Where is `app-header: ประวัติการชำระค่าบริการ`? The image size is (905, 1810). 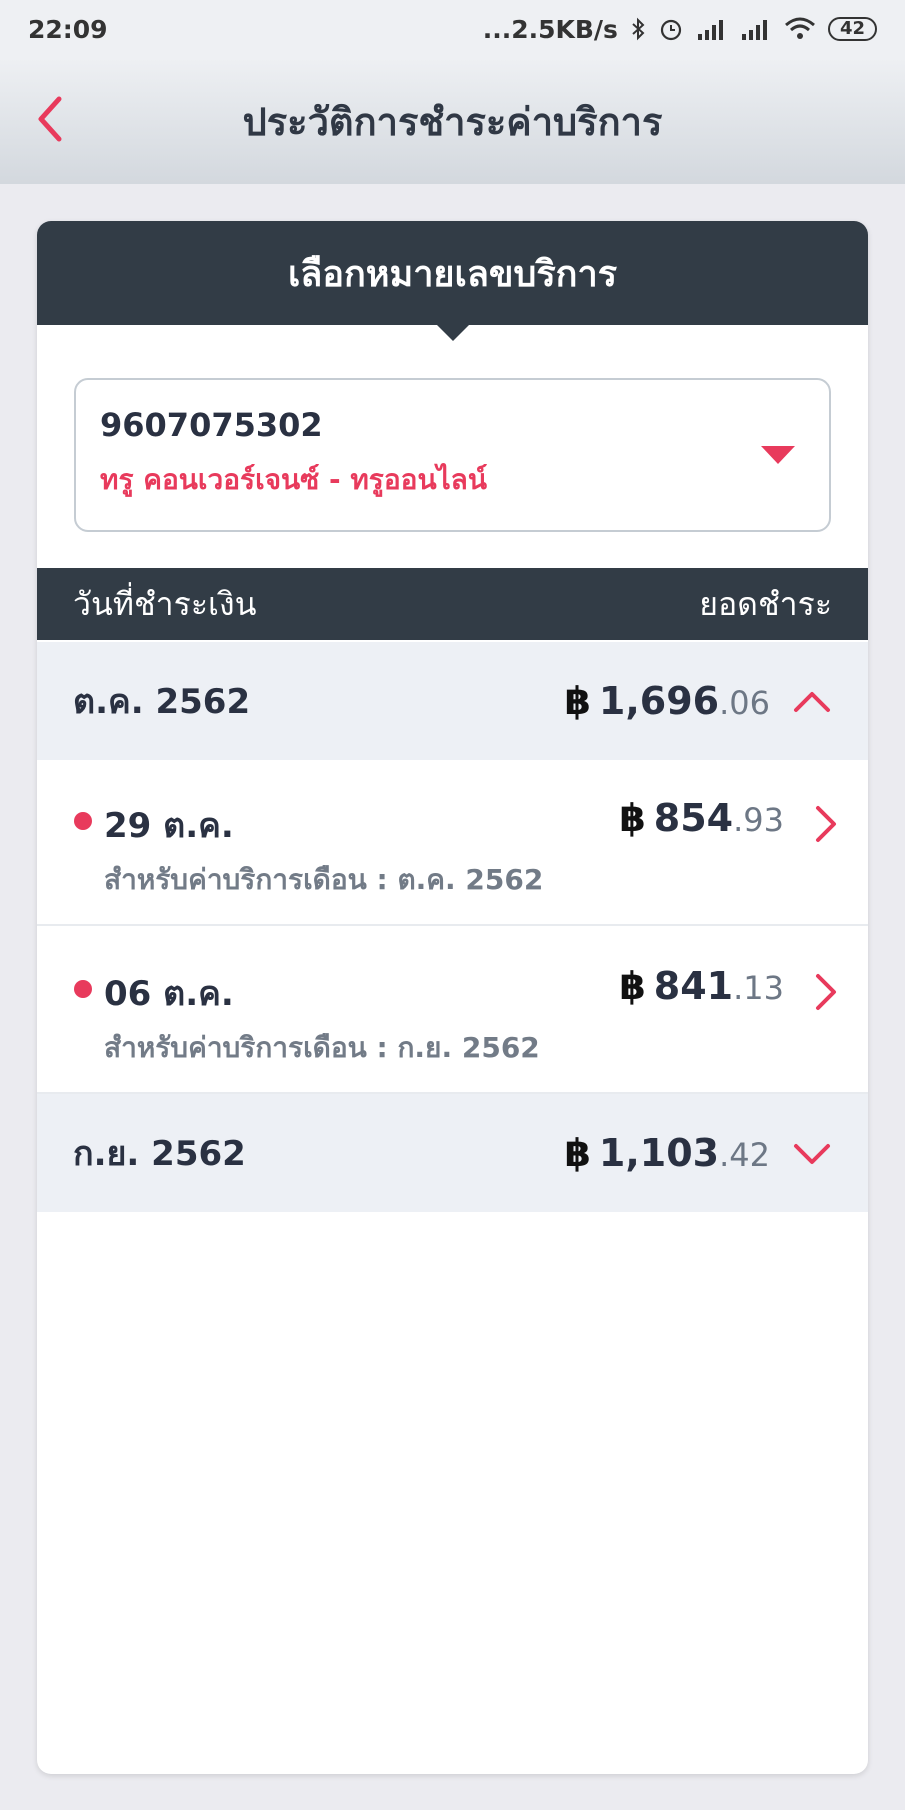 app-header: ประวัติการชำระค่าบริการ is located at coordinates (452, 121).